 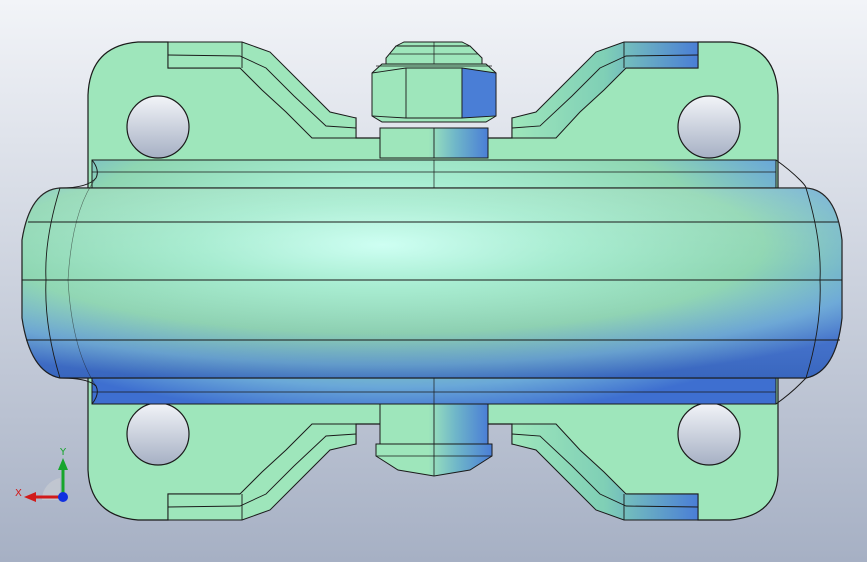 I want to click on mounting-hole-bottom-left, so click(x=158, y=434).